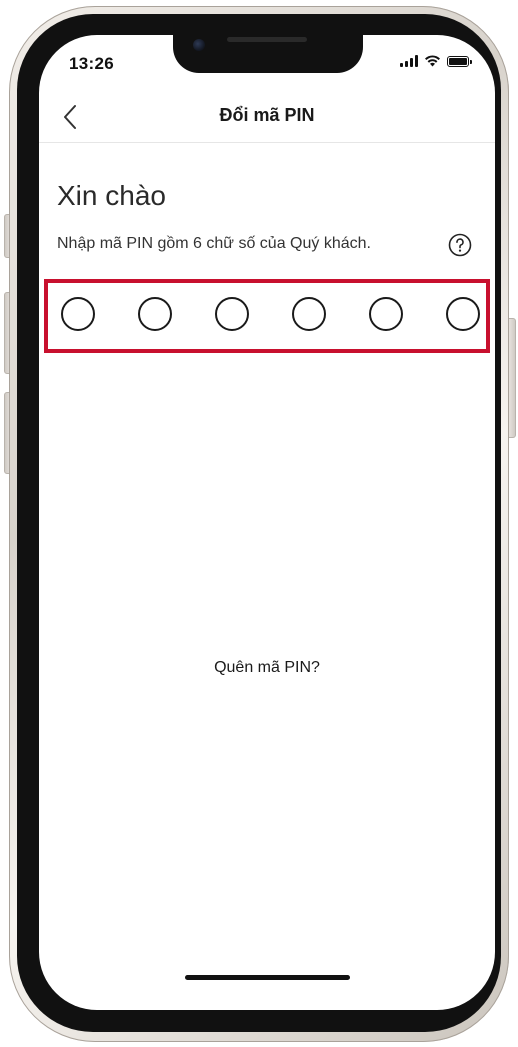 The width and height of the screenshot is (518, 1047). I want to click on pin-dots, so click(270, 314).